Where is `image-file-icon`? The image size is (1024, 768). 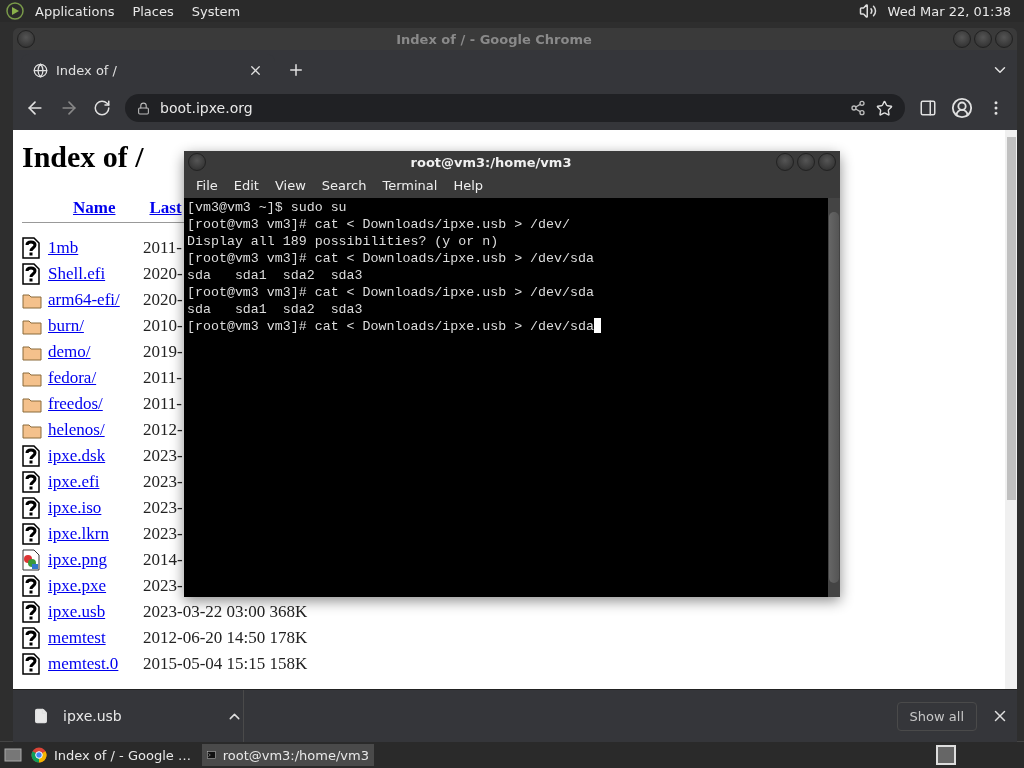
image-file-icon is located at coordinates (31, 560).